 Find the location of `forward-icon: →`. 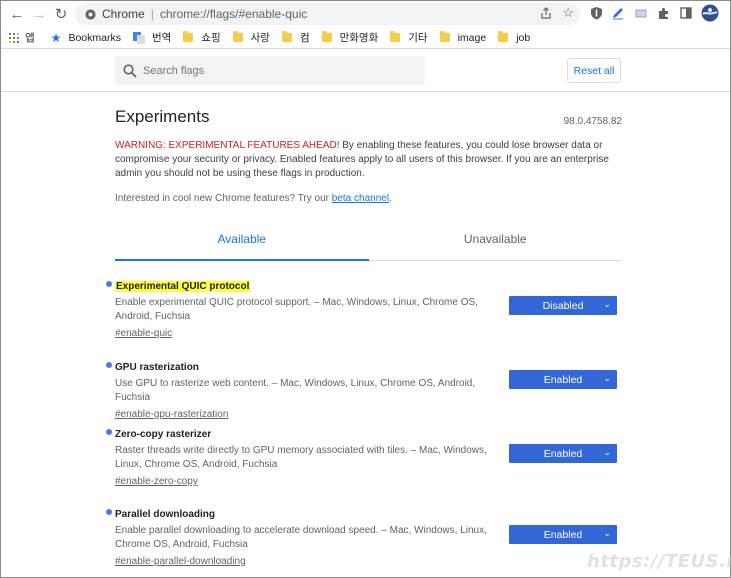

forward-icon: → is located at coordinates (39, 14).